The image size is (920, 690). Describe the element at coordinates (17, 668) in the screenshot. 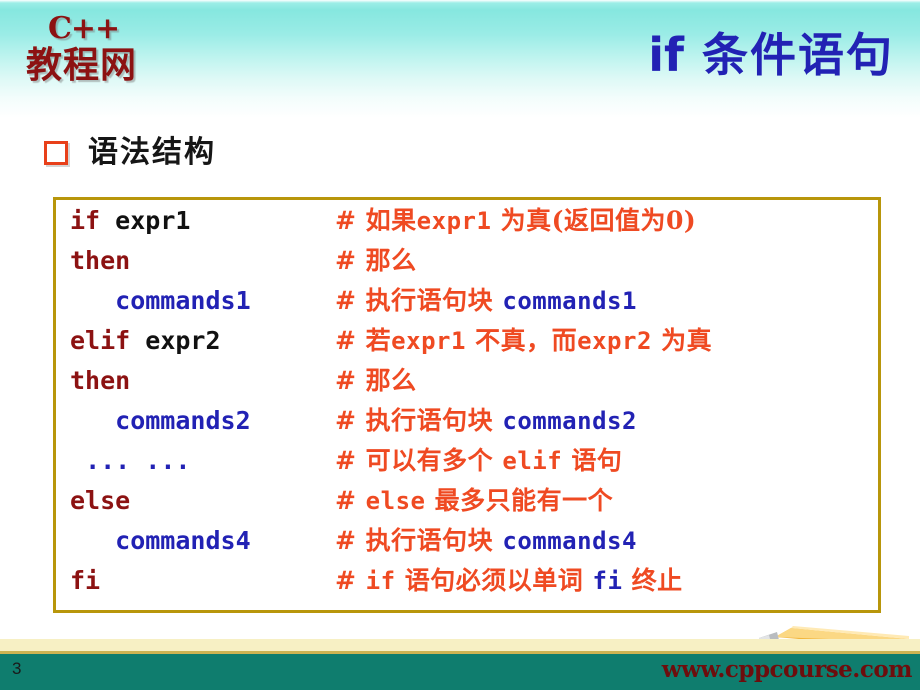

I see `page-number: 3` at that location.